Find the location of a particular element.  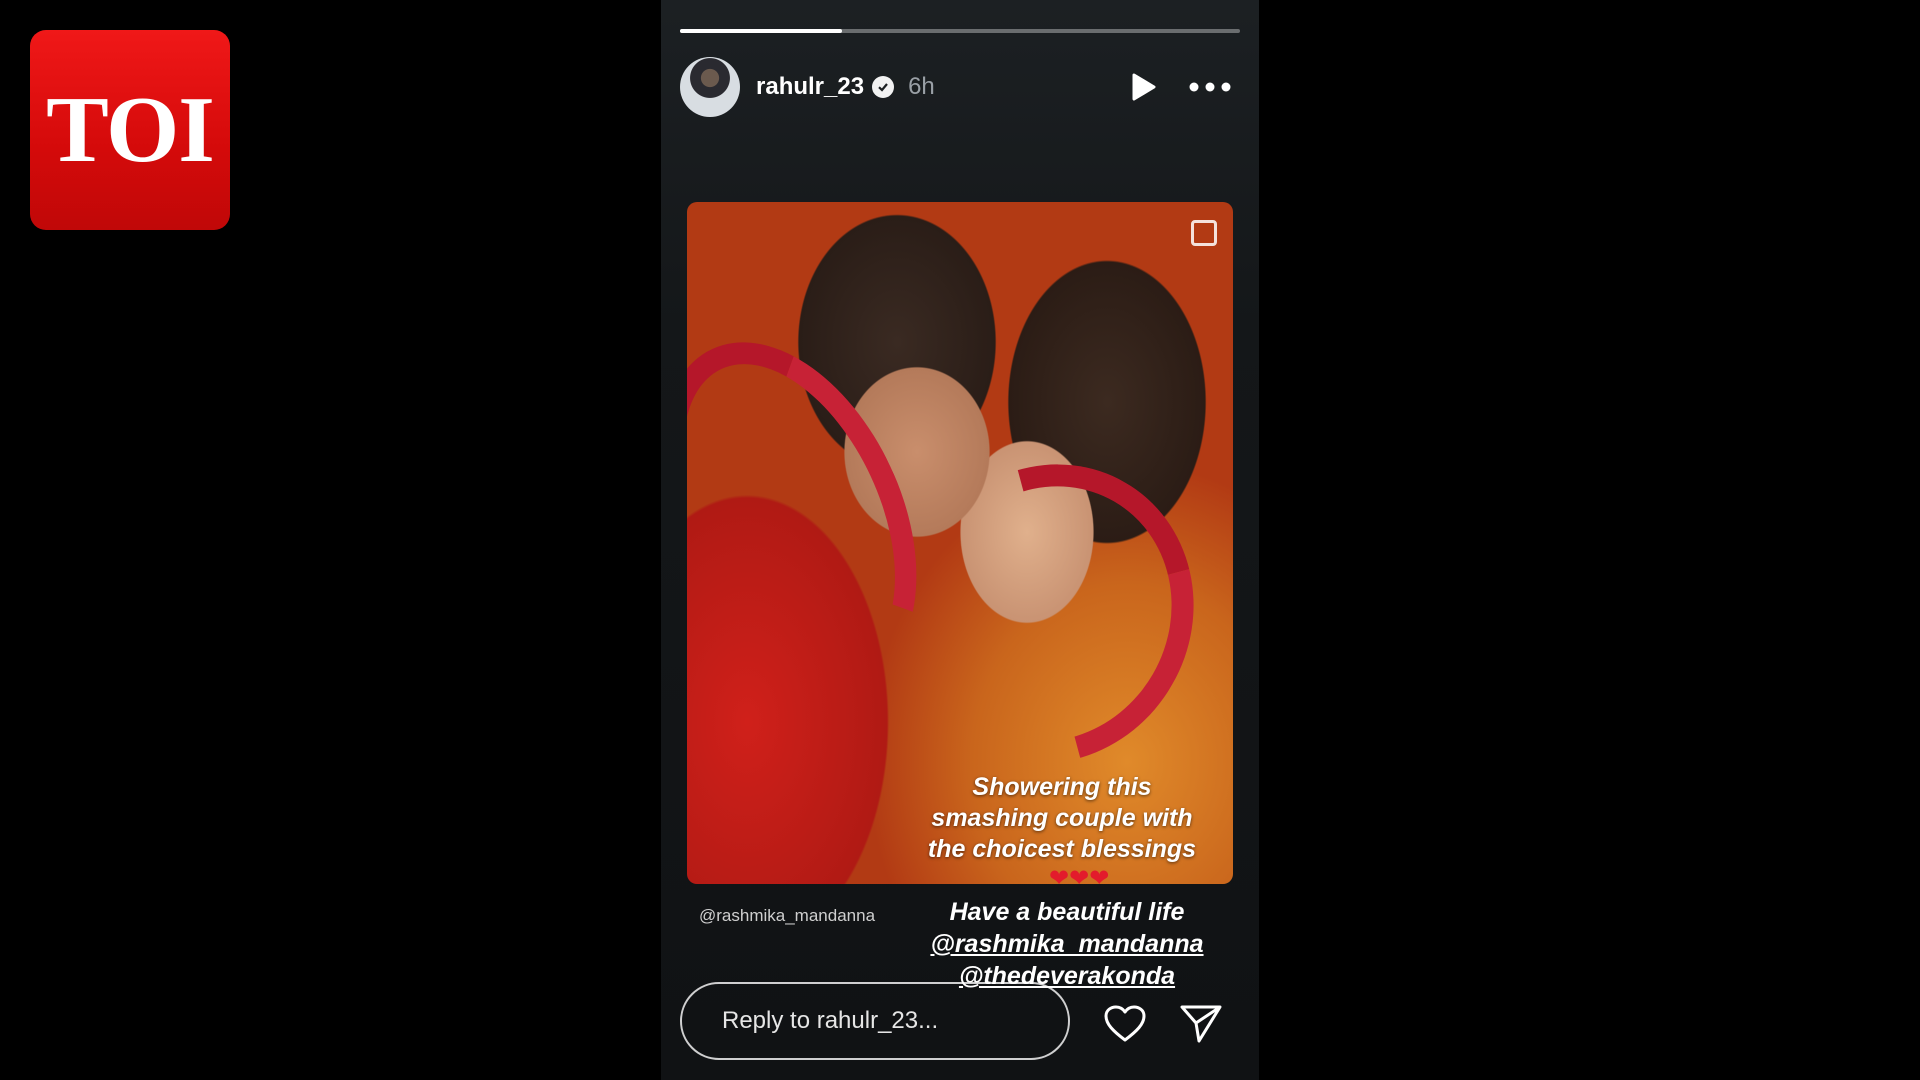

story-progress-fill is located at coordinates (761, 31).